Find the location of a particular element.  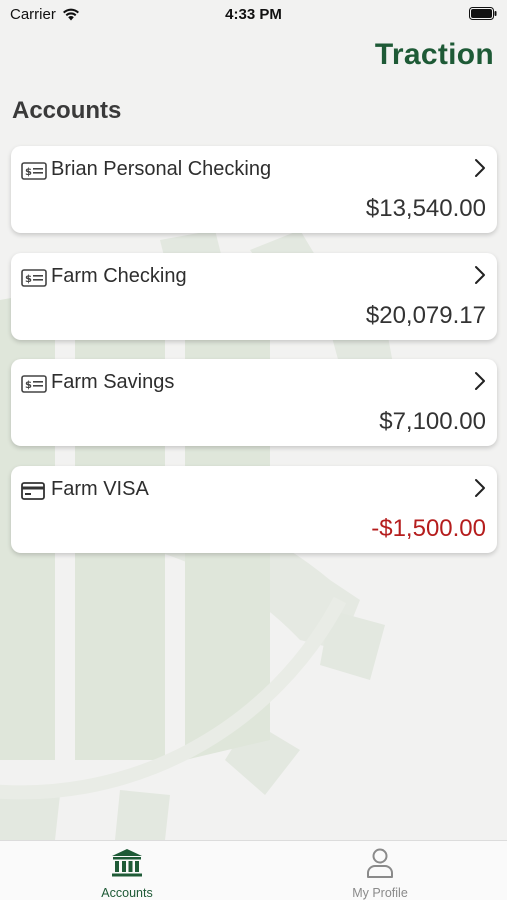

tab-accounts: Accounts is located at coordinates (127, 873).